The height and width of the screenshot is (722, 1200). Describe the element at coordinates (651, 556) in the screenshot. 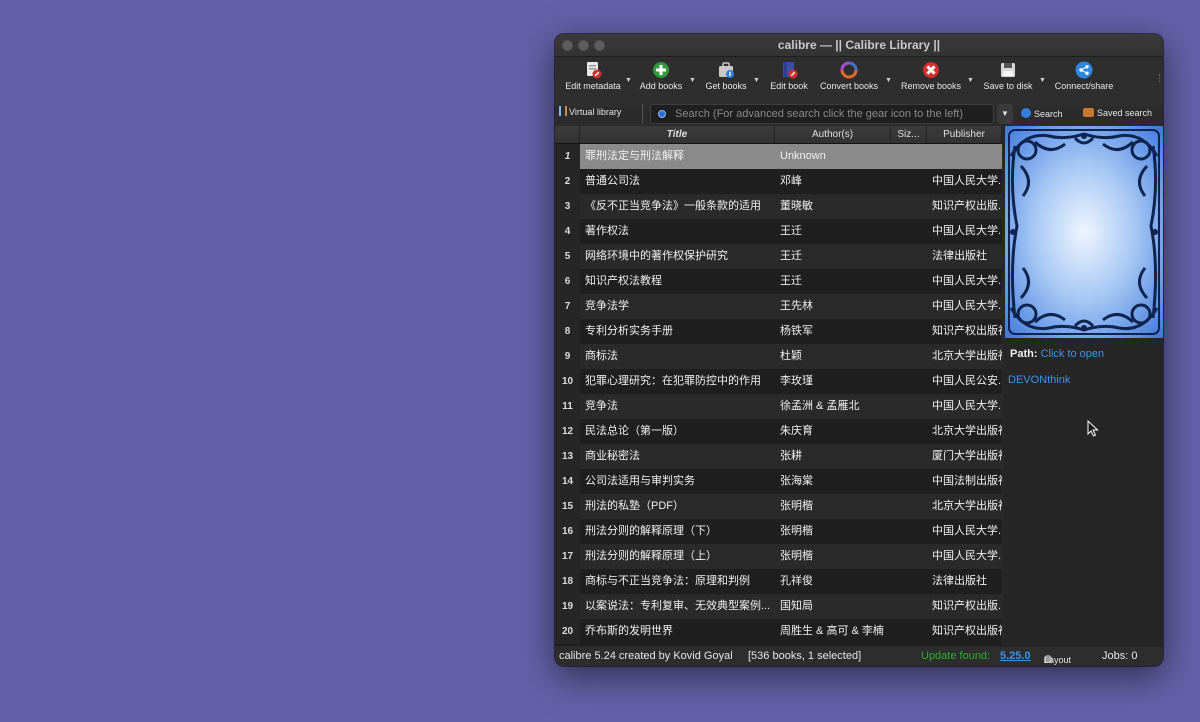

I see `cell-title: 刑法分则的解释原理（上）` at that location.